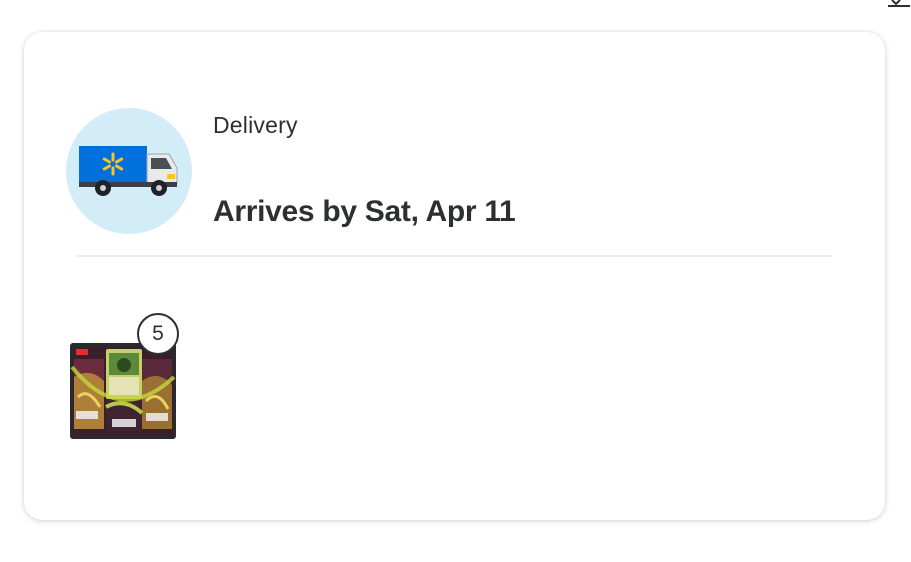  What do you see at coordinates (158, 334) in the screenshot?
I see `quantity-badge: 5` at bounding box center [158, 334].